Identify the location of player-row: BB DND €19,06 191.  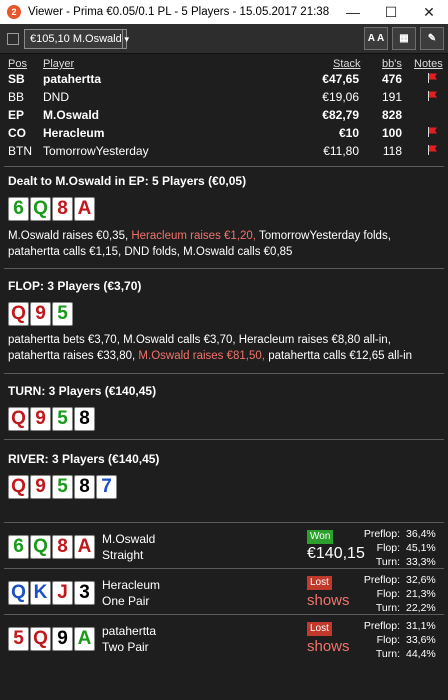
(224, 97).